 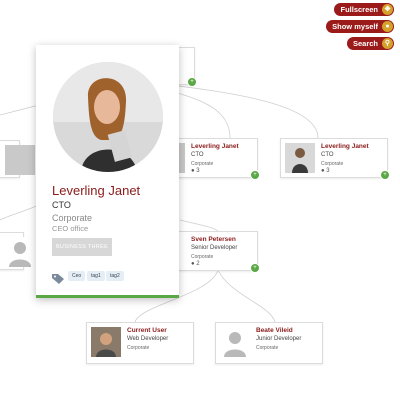 I want to click on org-node-partial-left-bottom, so click(x=17, y=251).